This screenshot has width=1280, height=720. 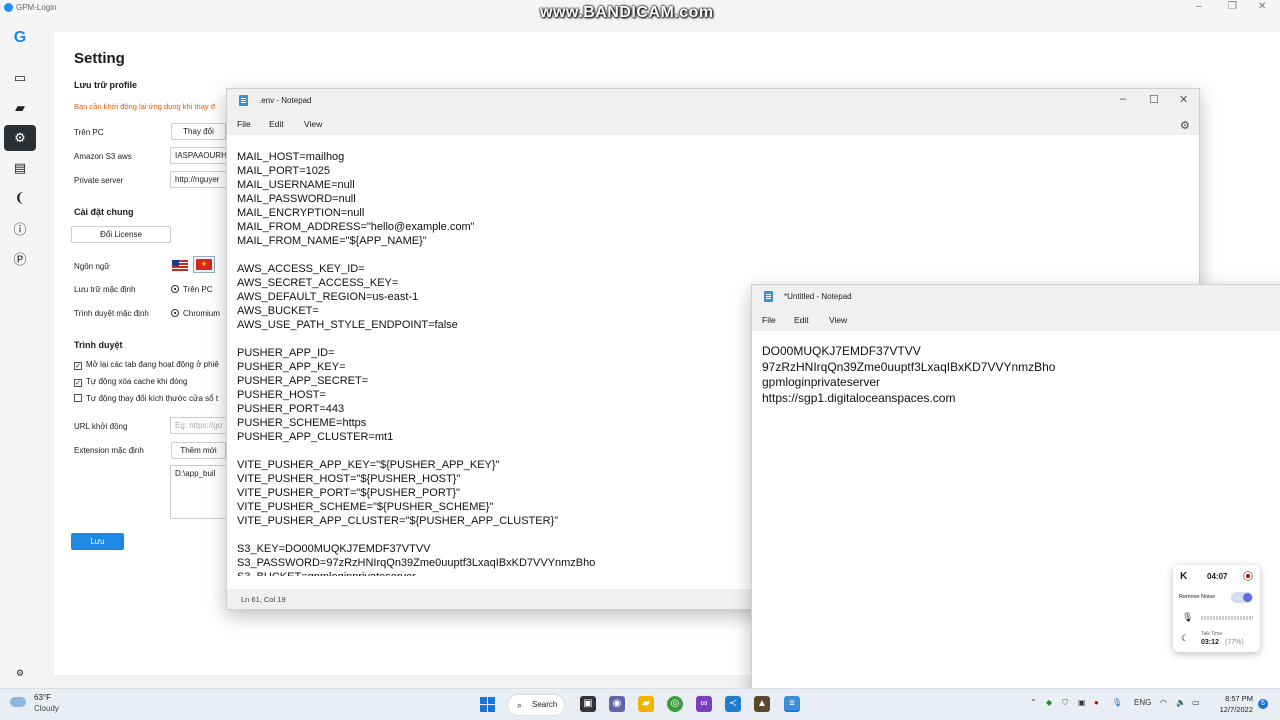 What do you see at coordinates (20, 138) in the screenshot?
I see `gear-icon: ⚙` at bounding box center [20, 138].